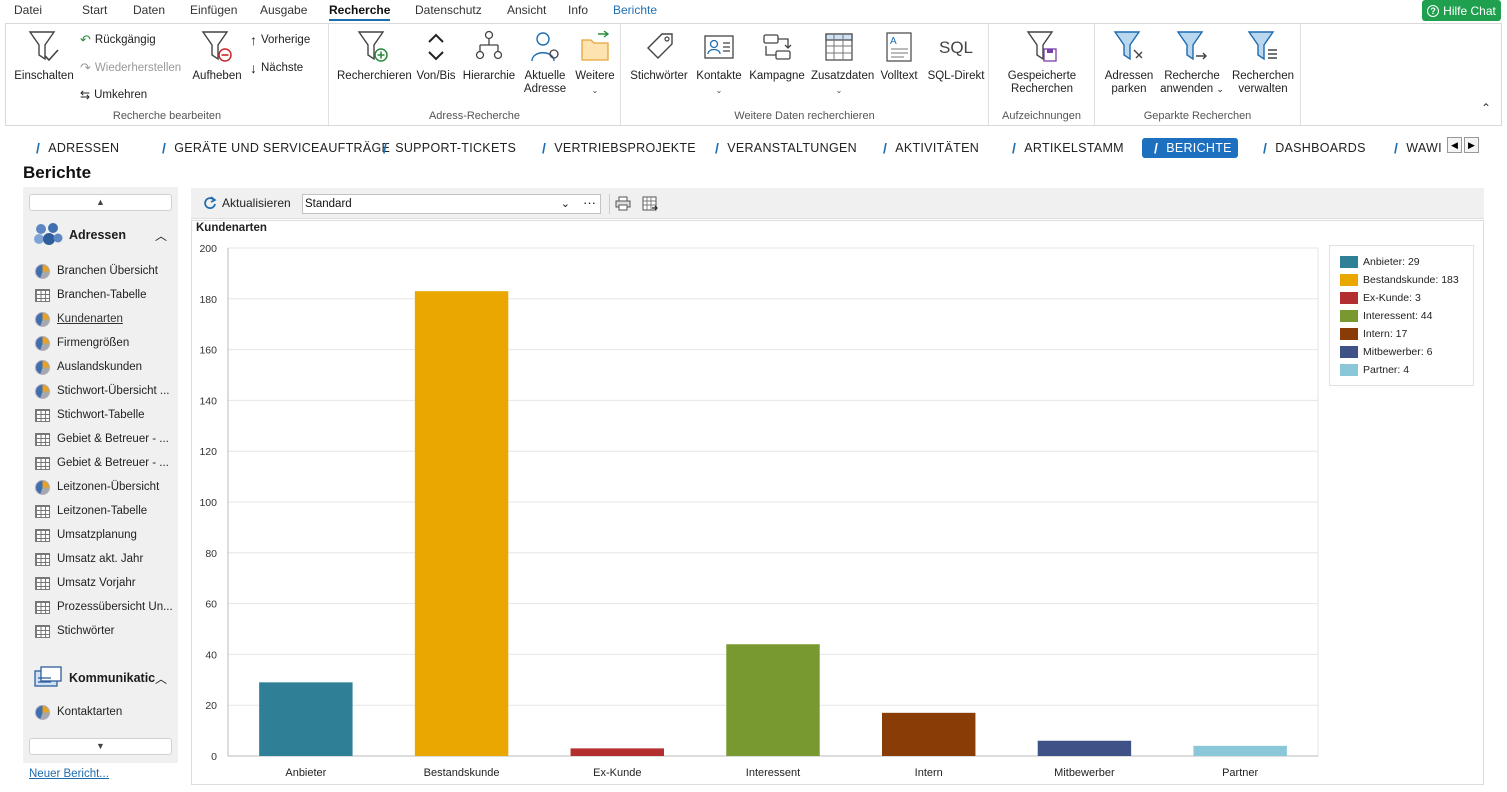  Describe the element at coordinates (130, 68) in the screenshot. I see `wiederherstellen-button: ↷ Wiederherstellen` at that location.